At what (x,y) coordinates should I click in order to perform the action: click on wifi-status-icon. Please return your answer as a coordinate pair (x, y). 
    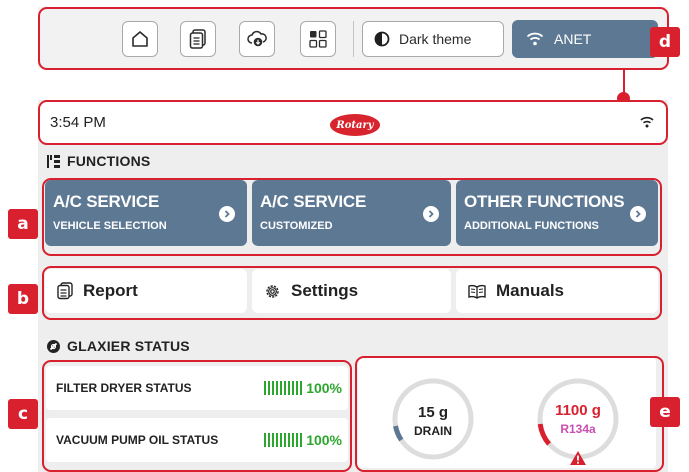
    Looking at the image, I should click on (647, 122).